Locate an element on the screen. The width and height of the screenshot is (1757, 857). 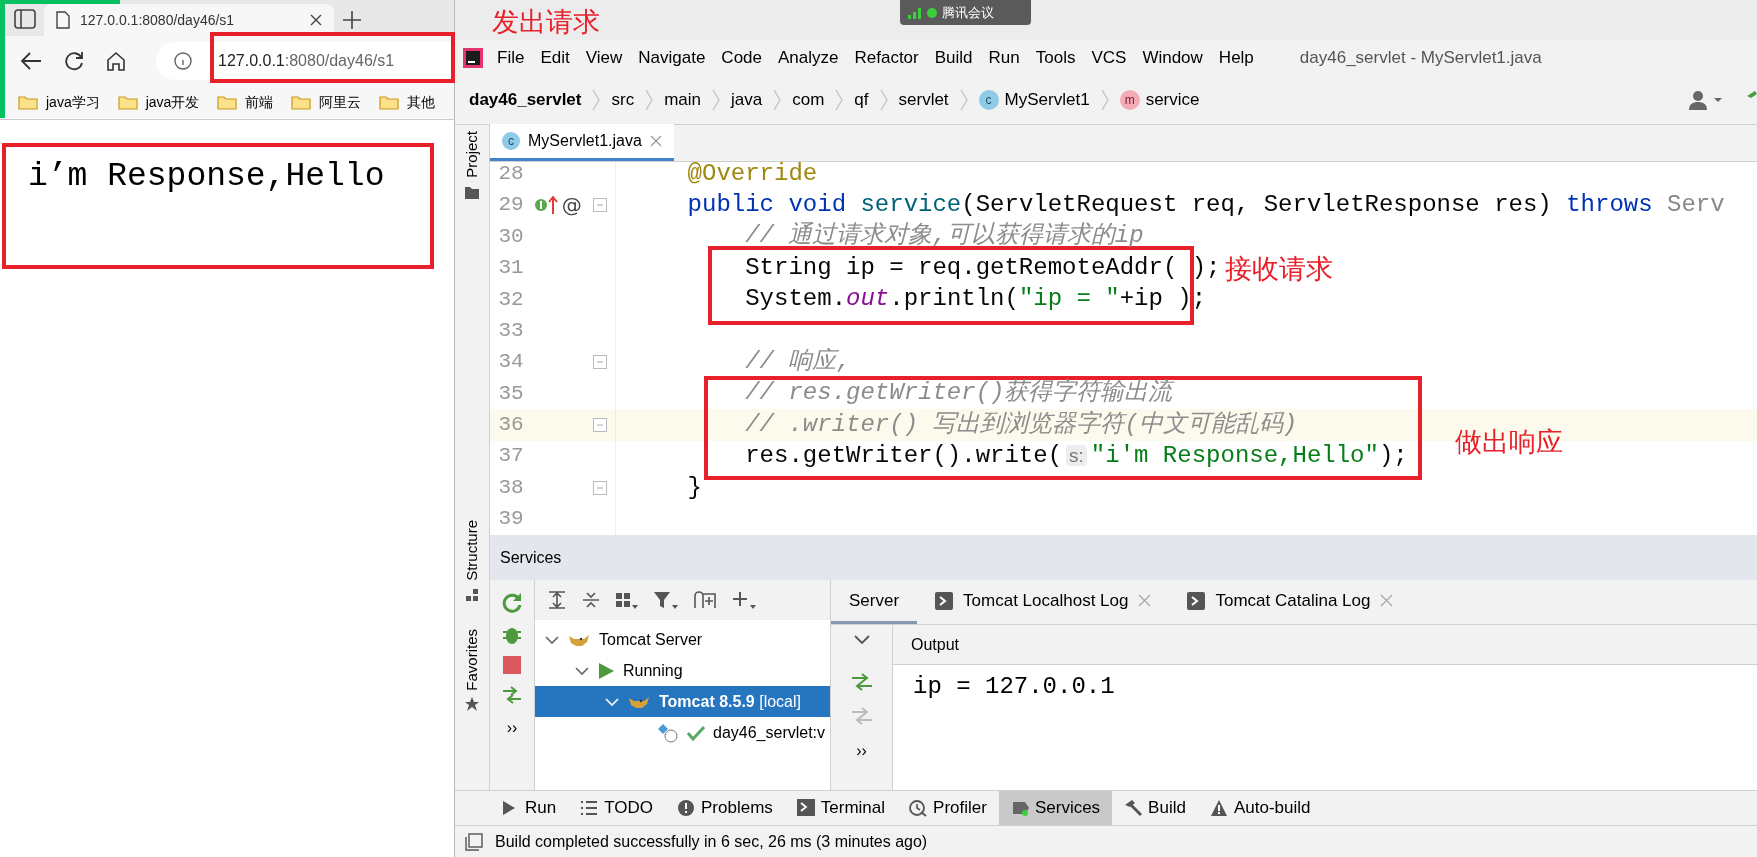
group-icon is located at coordinates (627, 600).